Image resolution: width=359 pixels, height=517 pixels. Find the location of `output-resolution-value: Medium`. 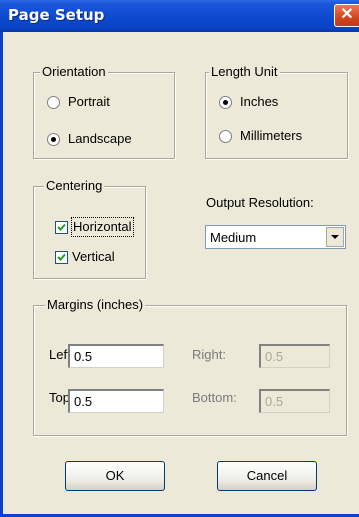

output-resolution-value: Medium is located at coordinates (233, 237).